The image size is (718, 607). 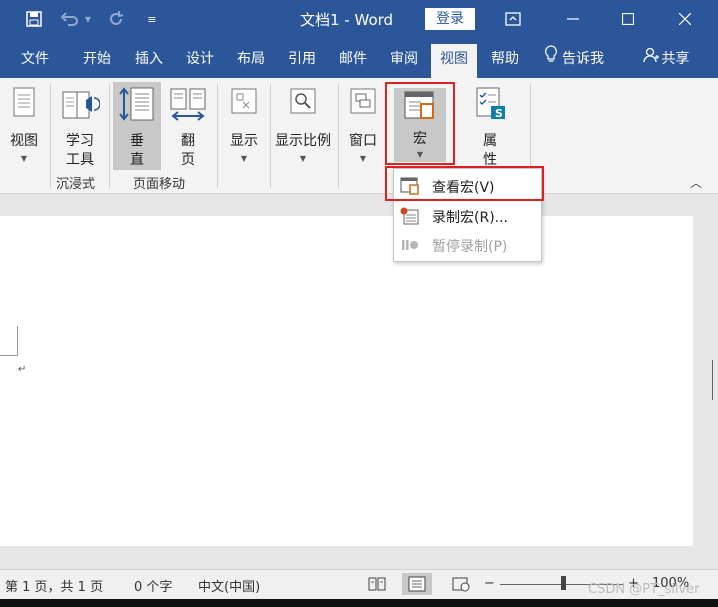 I want to click on view-macros-icon, so click(x=410, y=186).